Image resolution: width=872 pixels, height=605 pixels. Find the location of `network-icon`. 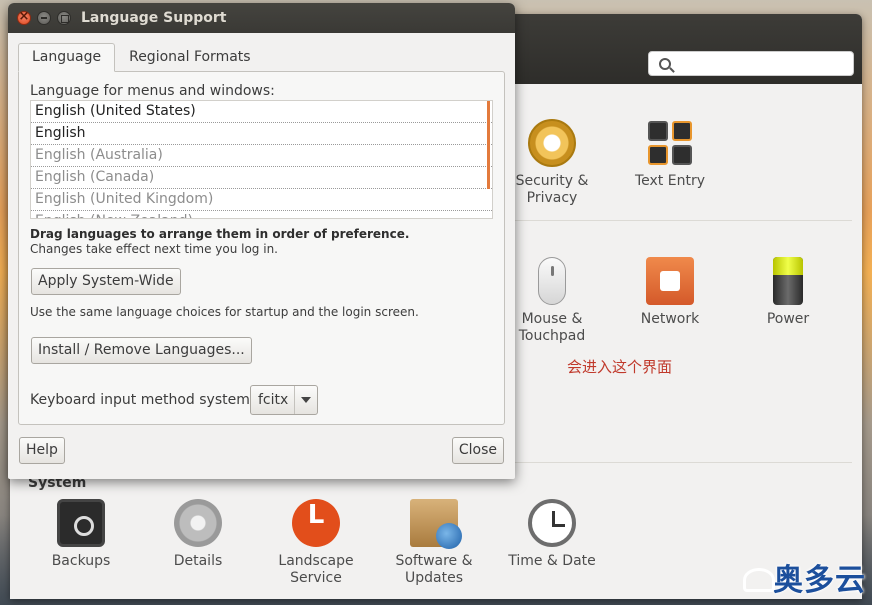

network-icon is located at coordinates (670, 281).